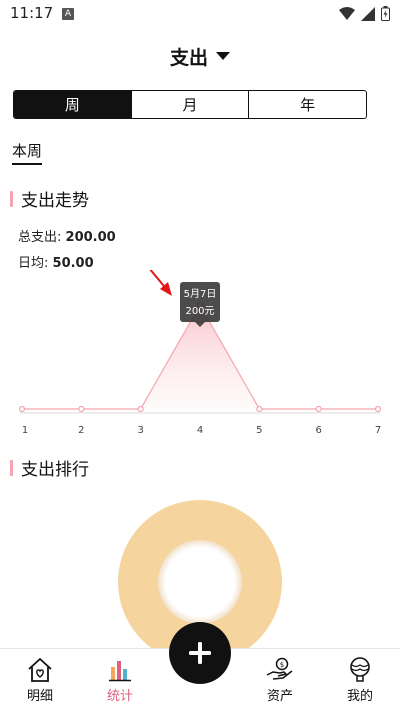  I want to click on donut-hole, so click(200, 582).